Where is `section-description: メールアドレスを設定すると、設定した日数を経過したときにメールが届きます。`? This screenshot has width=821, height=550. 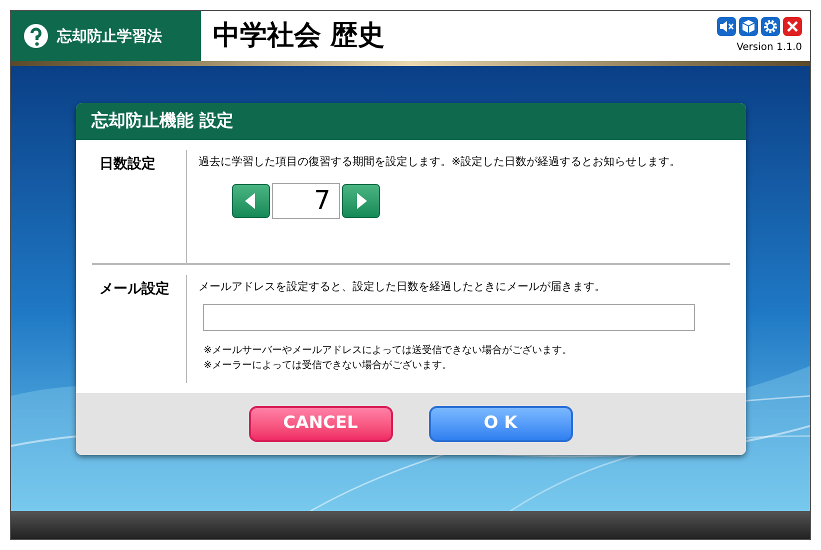 section-description: メールアドレスを設定すると、設定した日数を経過したときにメールが届きます。 is located at coordinates (402, 287).